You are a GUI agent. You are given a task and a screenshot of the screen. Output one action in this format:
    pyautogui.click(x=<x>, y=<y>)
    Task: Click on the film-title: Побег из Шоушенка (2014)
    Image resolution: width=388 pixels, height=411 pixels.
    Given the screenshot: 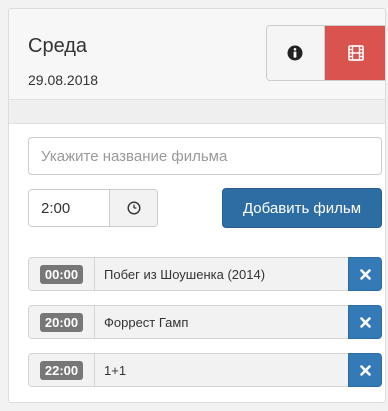 What is the action you would take?
    pyautogui.click(x=185, y=274)
    